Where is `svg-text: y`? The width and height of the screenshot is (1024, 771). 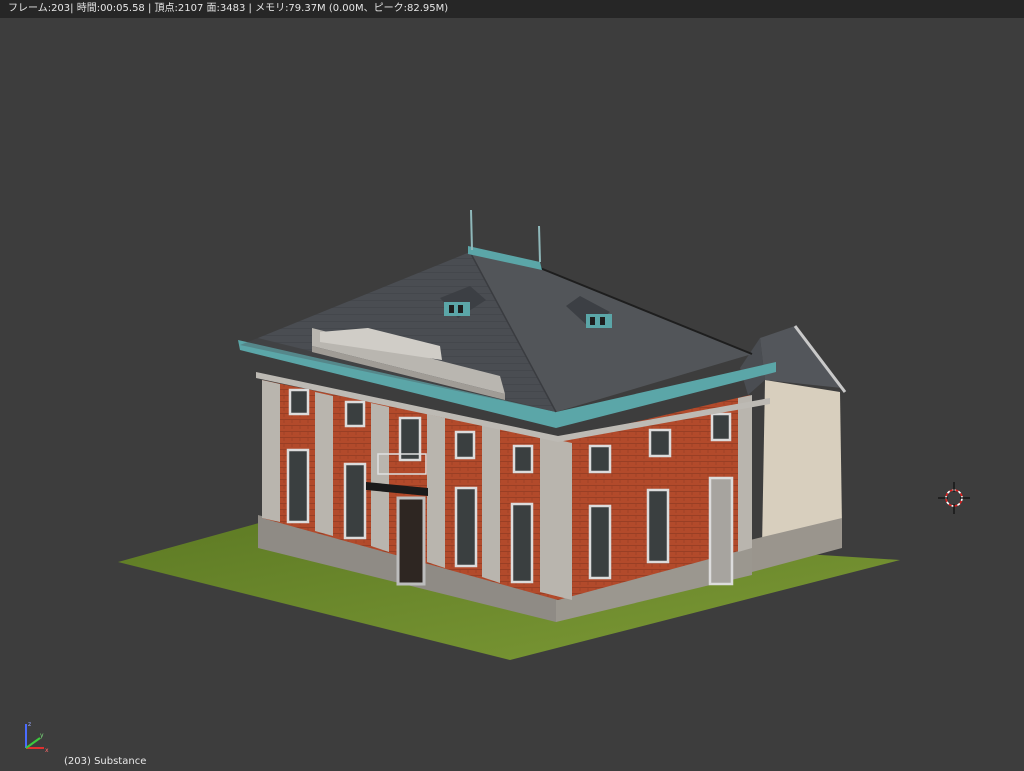
svg-text: y is located at coordinates (42, 735).